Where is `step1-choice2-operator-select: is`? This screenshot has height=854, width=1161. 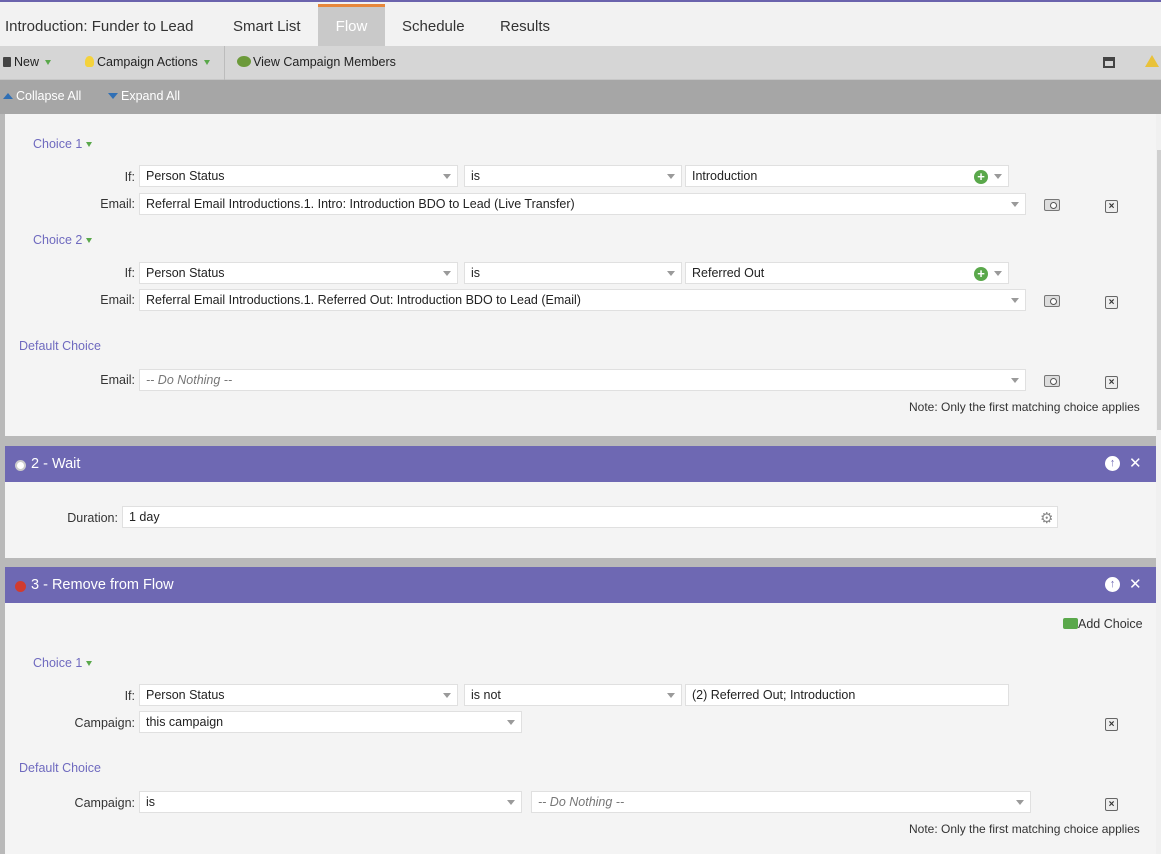
step1-choice2-operator-select: is is located at coordinates (573, 273).